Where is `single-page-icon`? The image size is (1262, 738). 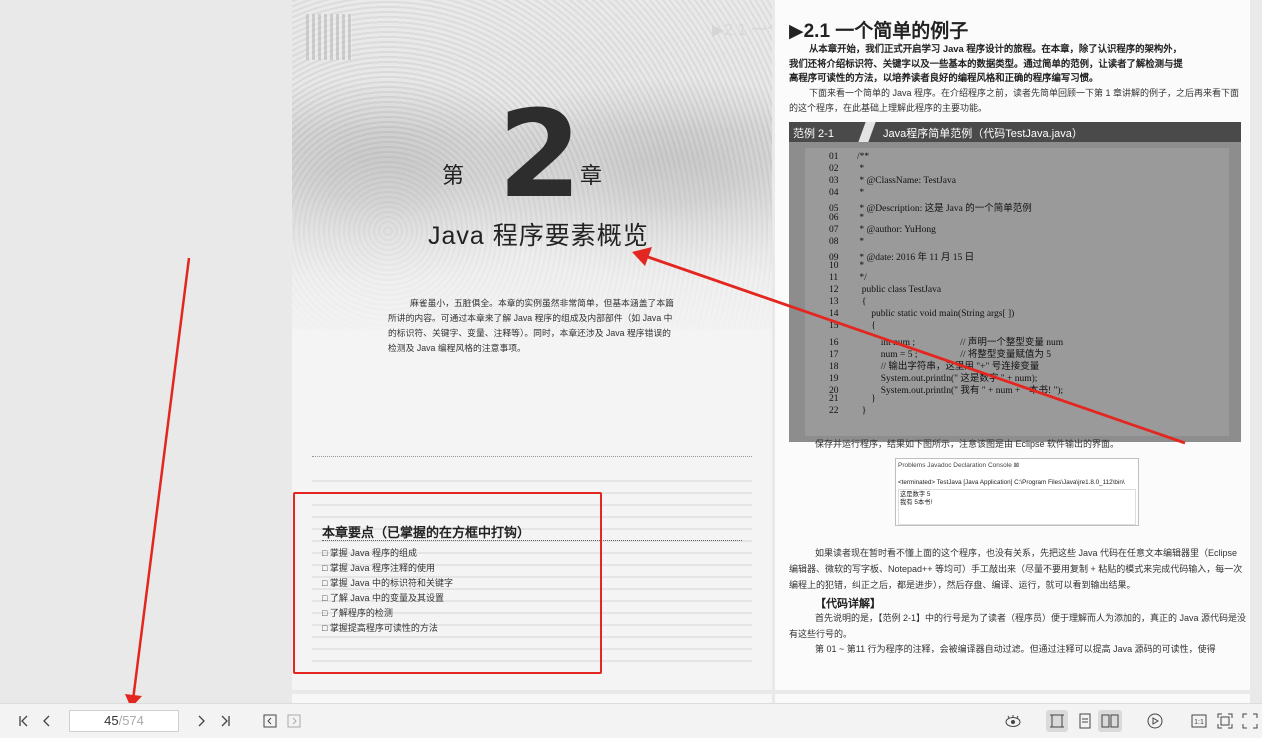
single-page-icon is located at coordinates (1057, 721).